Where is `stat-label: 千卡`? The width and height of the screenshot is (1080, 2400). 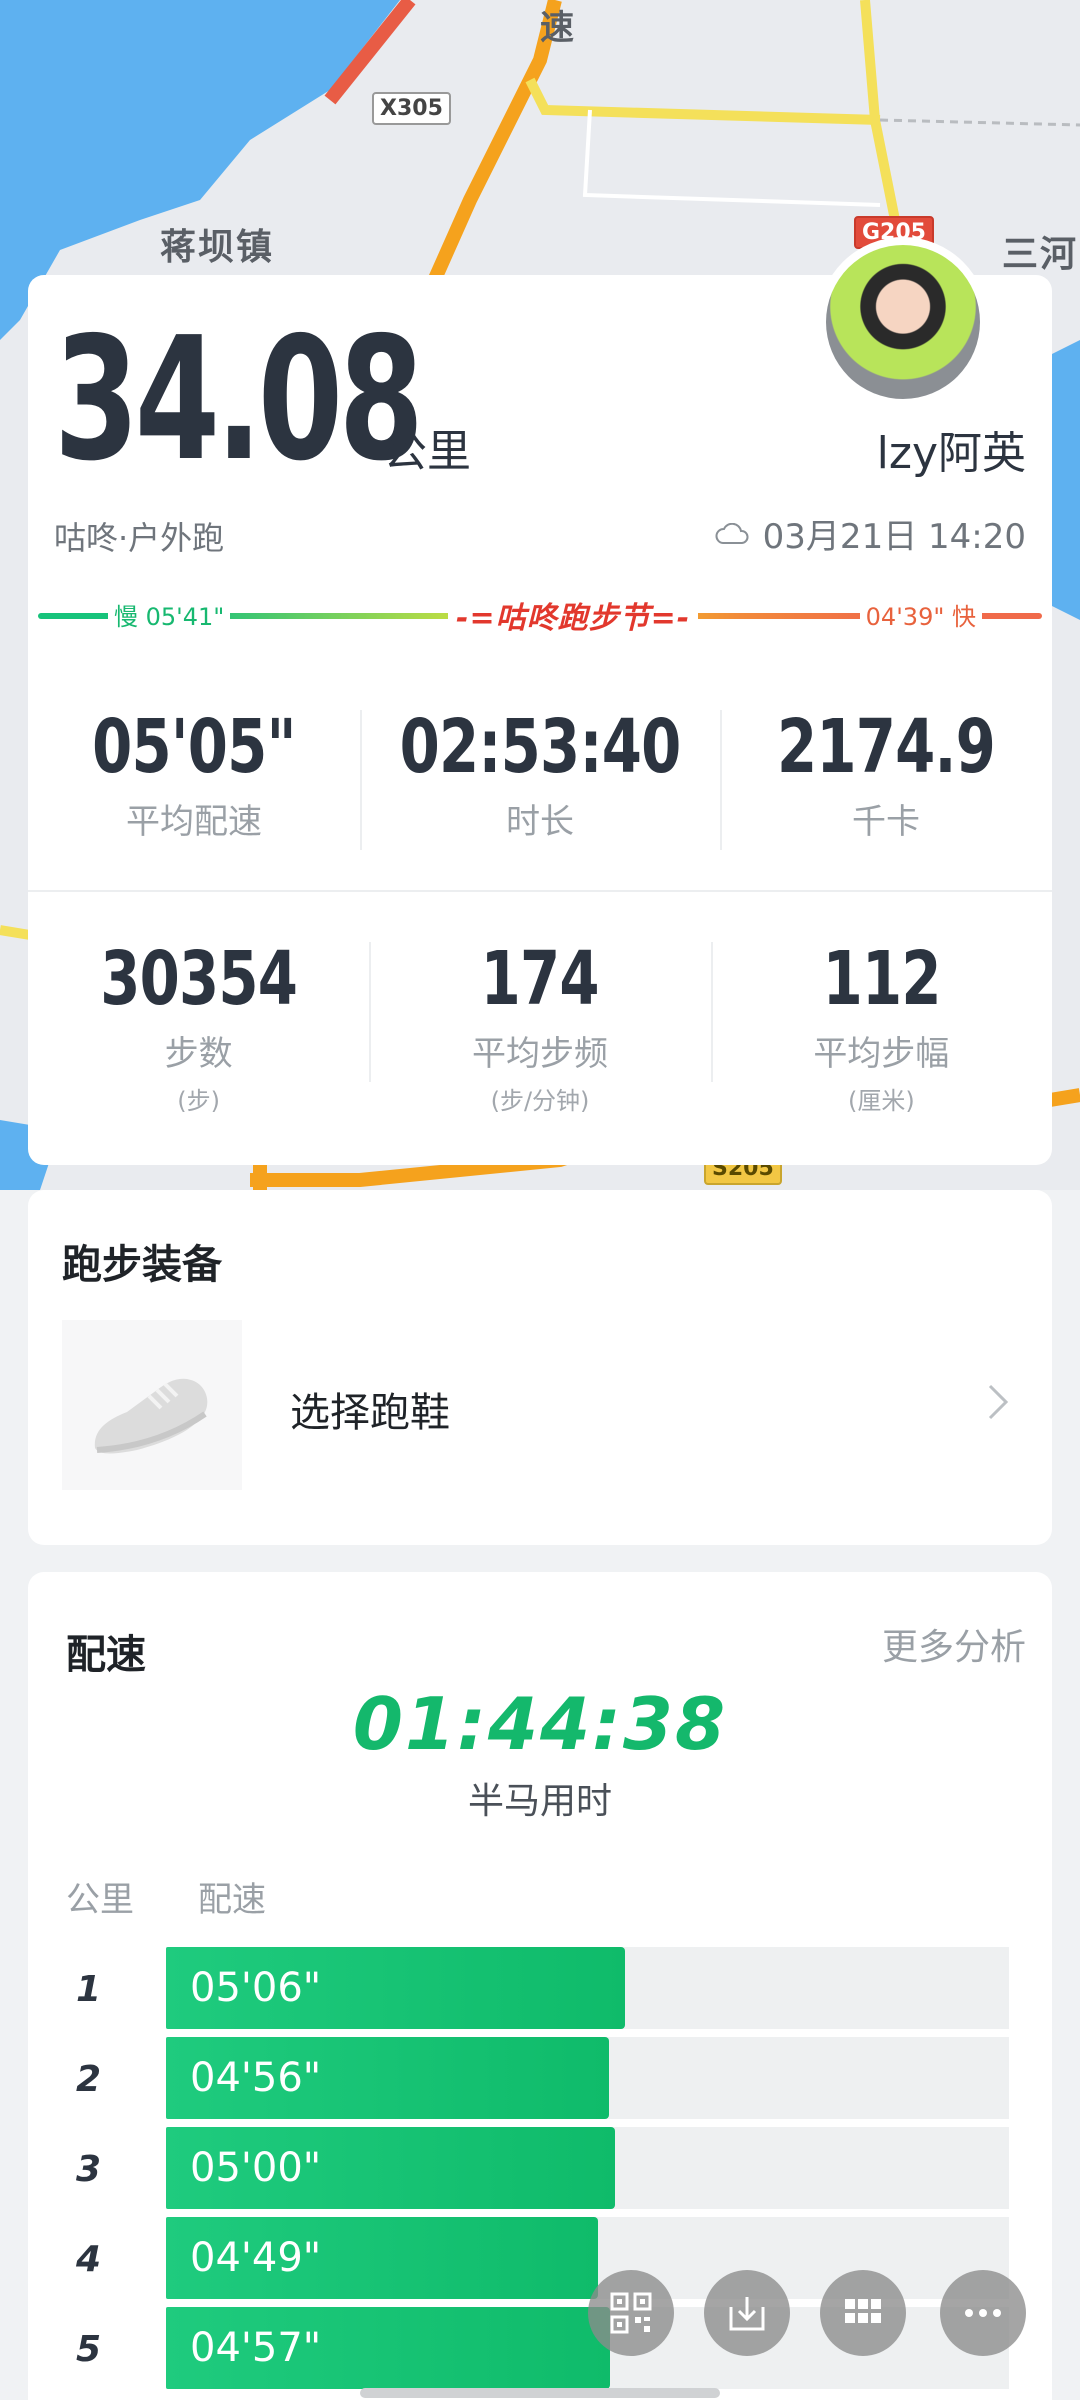
stat-label: 千卡 is located at coordinates (886, 822).